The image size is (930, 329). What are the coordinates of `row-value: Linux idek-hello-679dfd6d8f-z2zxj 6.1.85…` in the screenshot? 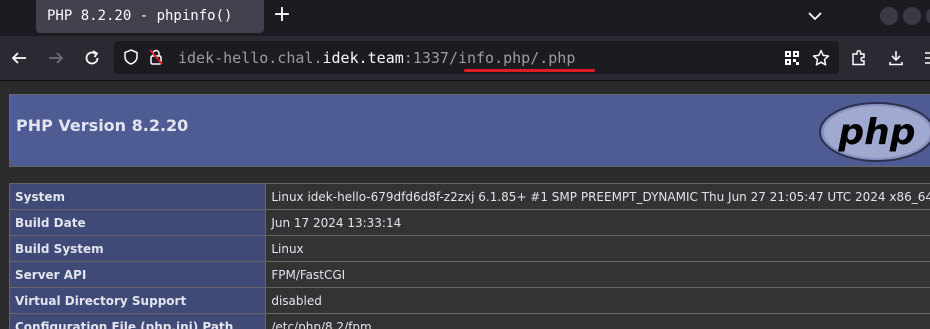 It's located at (597, 196).